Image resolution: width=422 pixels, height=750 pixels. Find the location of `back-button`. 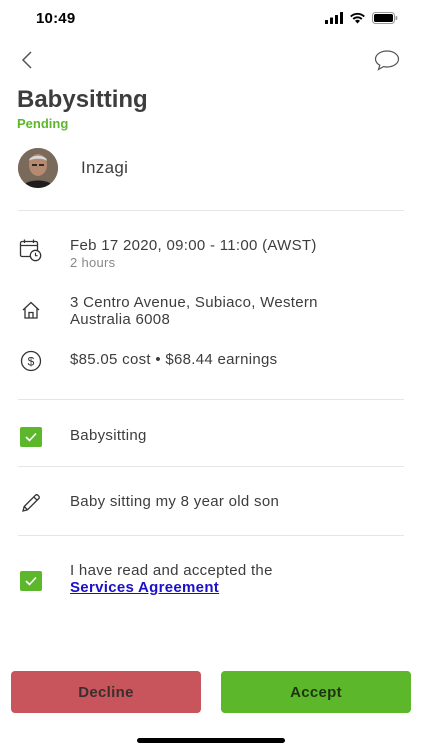

back-button is located at coordinates (27, 60).